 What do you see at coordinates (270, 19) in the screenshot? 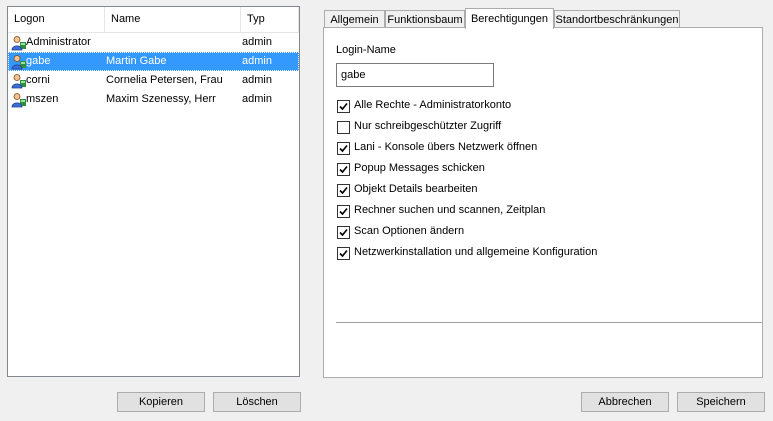
I see `column-header-typ: Typ` at bounding box center [270, 19].